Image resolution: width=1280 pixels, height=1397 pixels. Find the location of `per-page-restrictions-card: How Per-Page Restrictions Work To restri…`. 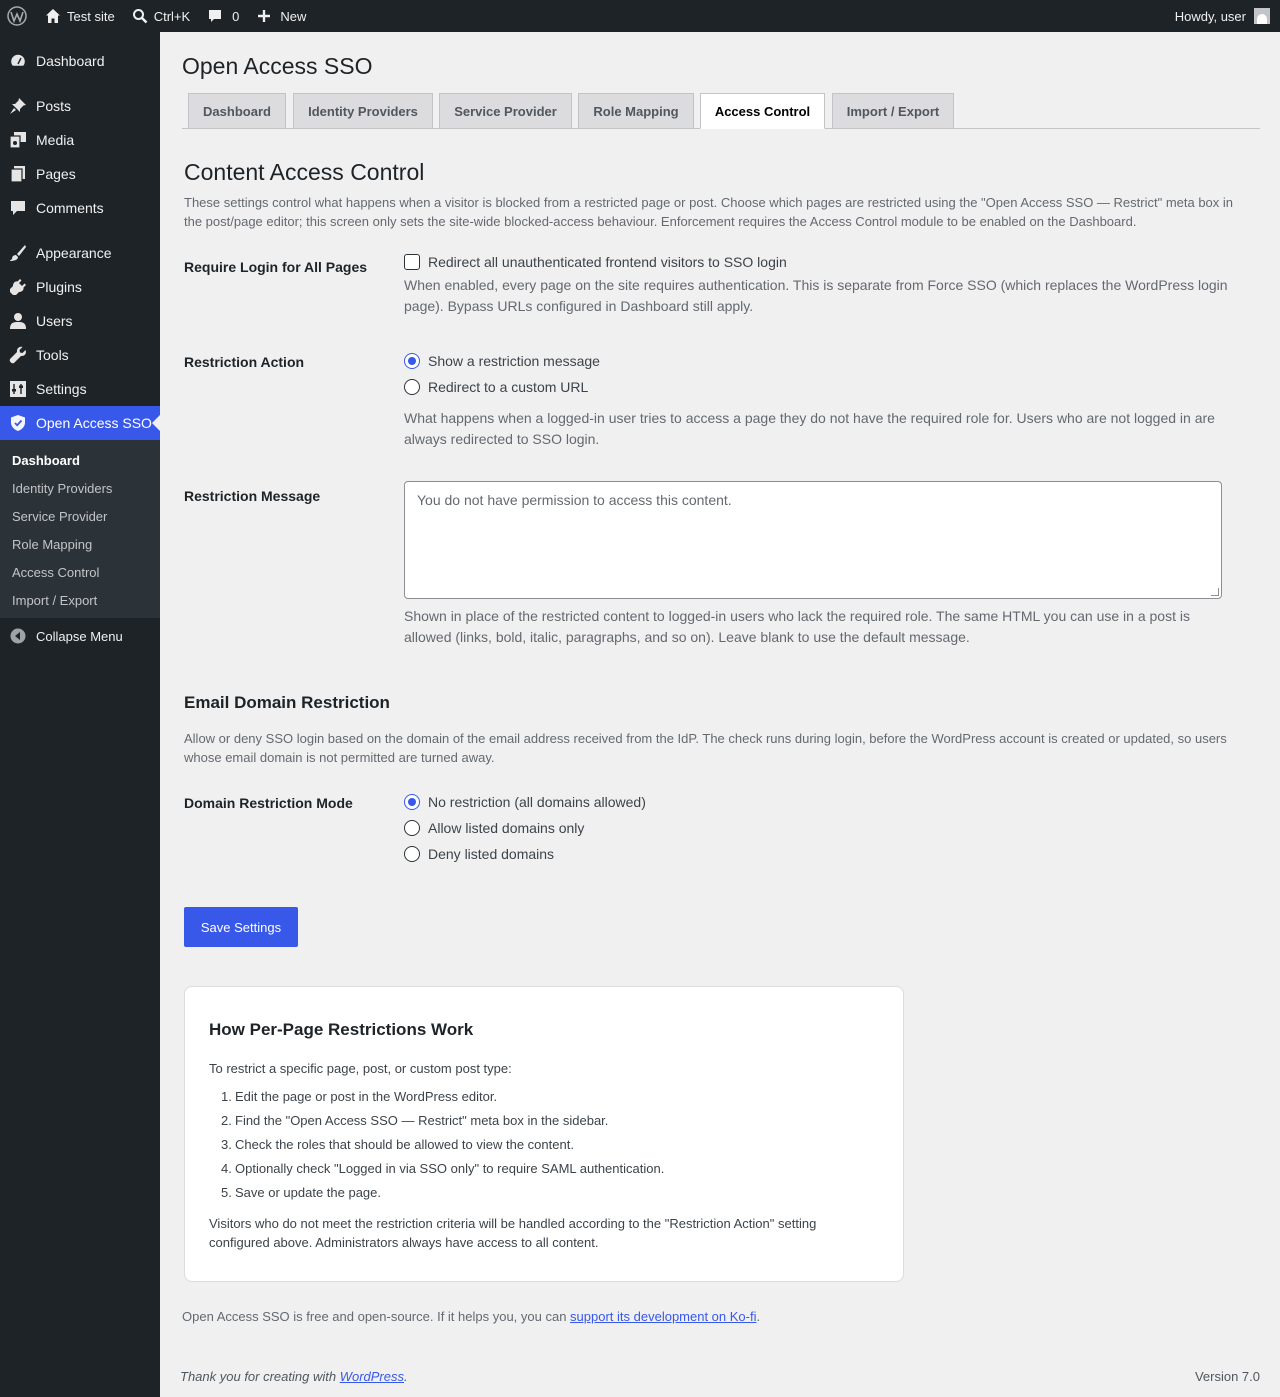

per-page-restrictions-card: How Per-Page Restrictions Work To restri… is located at coordinates (544, 1134).